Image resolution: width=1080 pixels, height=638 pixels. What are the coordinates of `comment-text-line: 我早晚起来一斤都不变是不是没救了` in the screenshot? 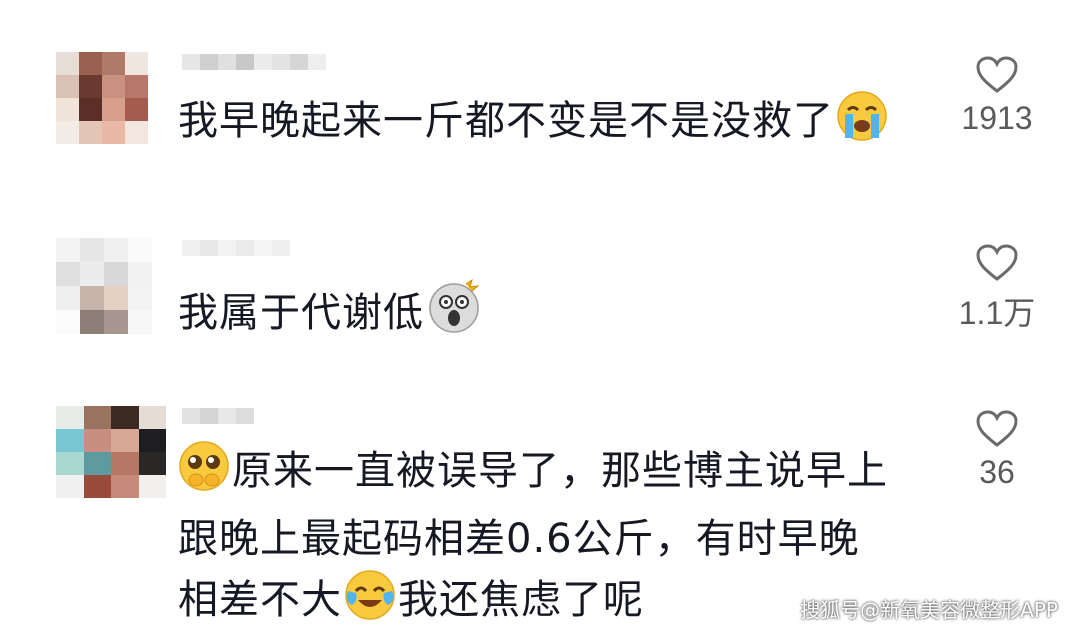 It's located at (506, 121).